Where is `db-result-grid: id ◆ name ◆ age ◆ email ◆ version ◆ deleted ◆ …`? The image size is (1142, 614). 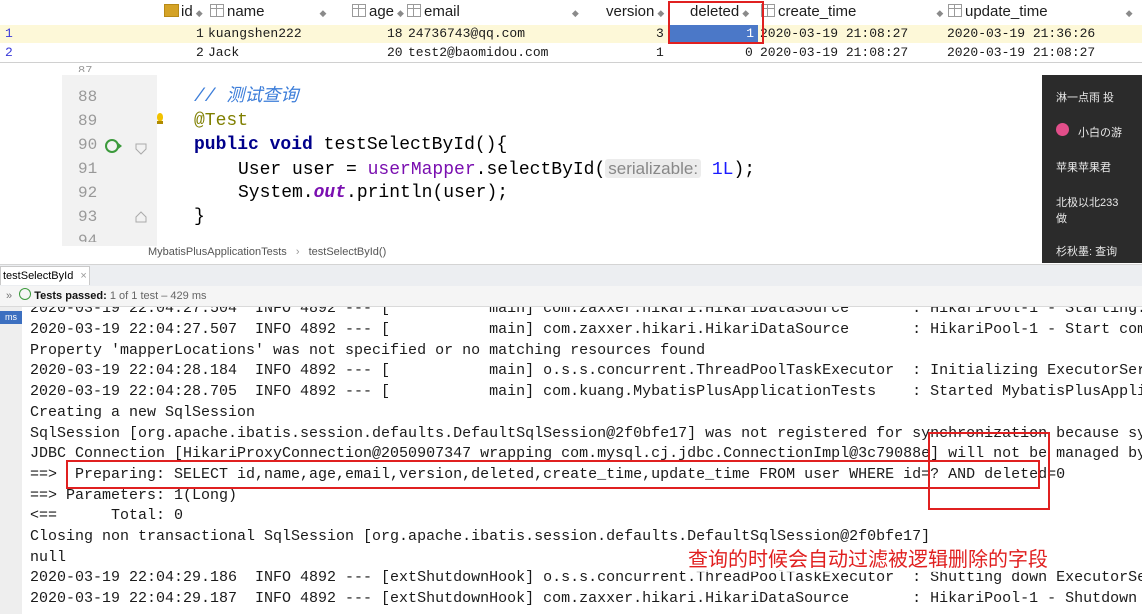
db-result-grid: id ◆ name ◆ age ◆ email ◆ version ◆ deleted ◆ … is located at coordinates (571, 31).